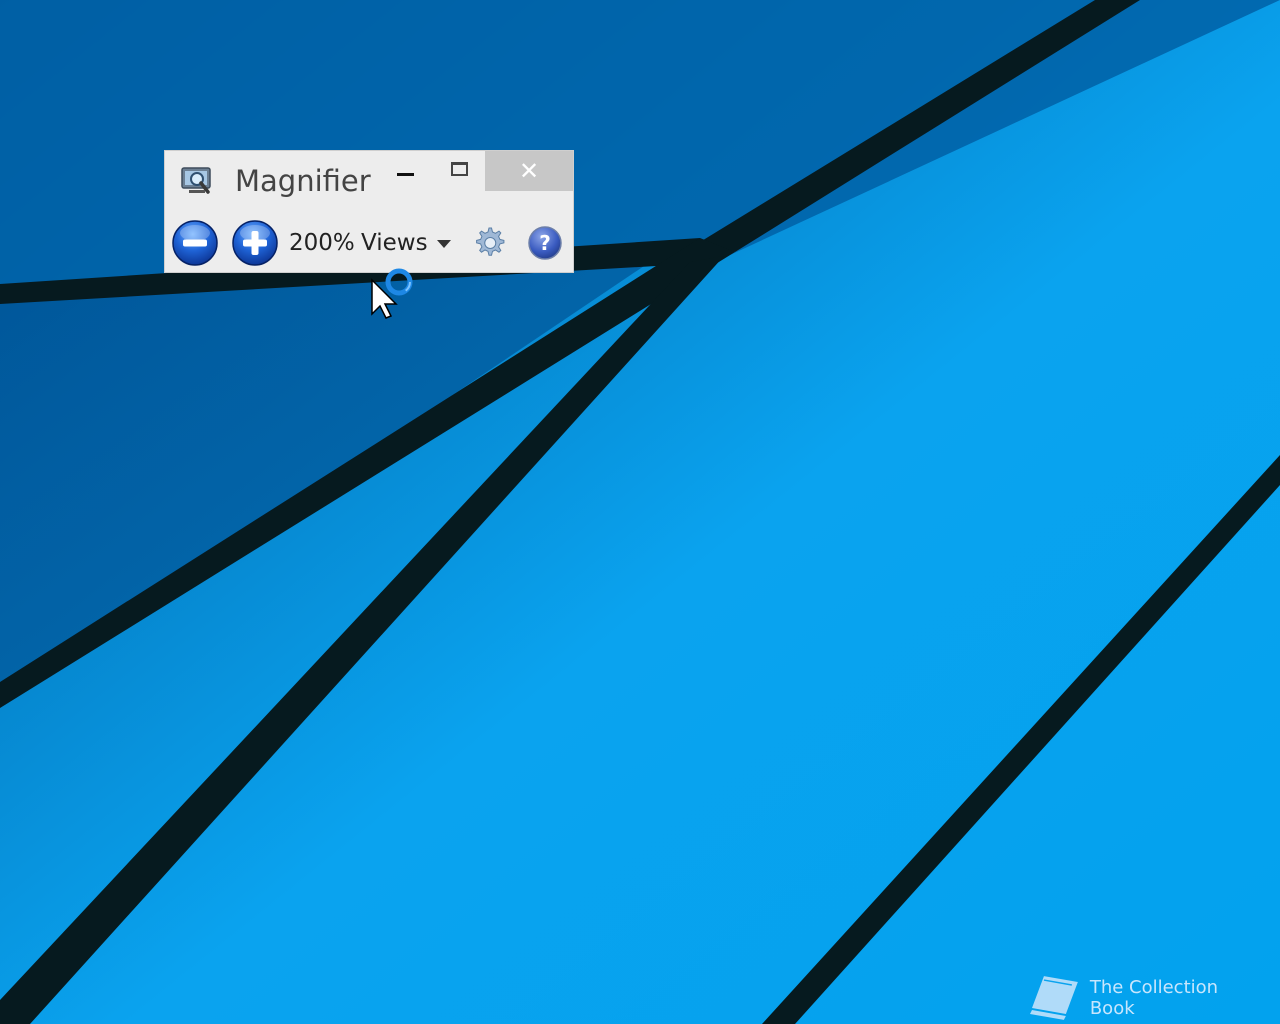 Image resolution: width=1280 pixels, height=1024 pixels. What do you see at coordinates (405, 171) in the screenshot?
I see `minimize-button` at bounding box center [405, 171].